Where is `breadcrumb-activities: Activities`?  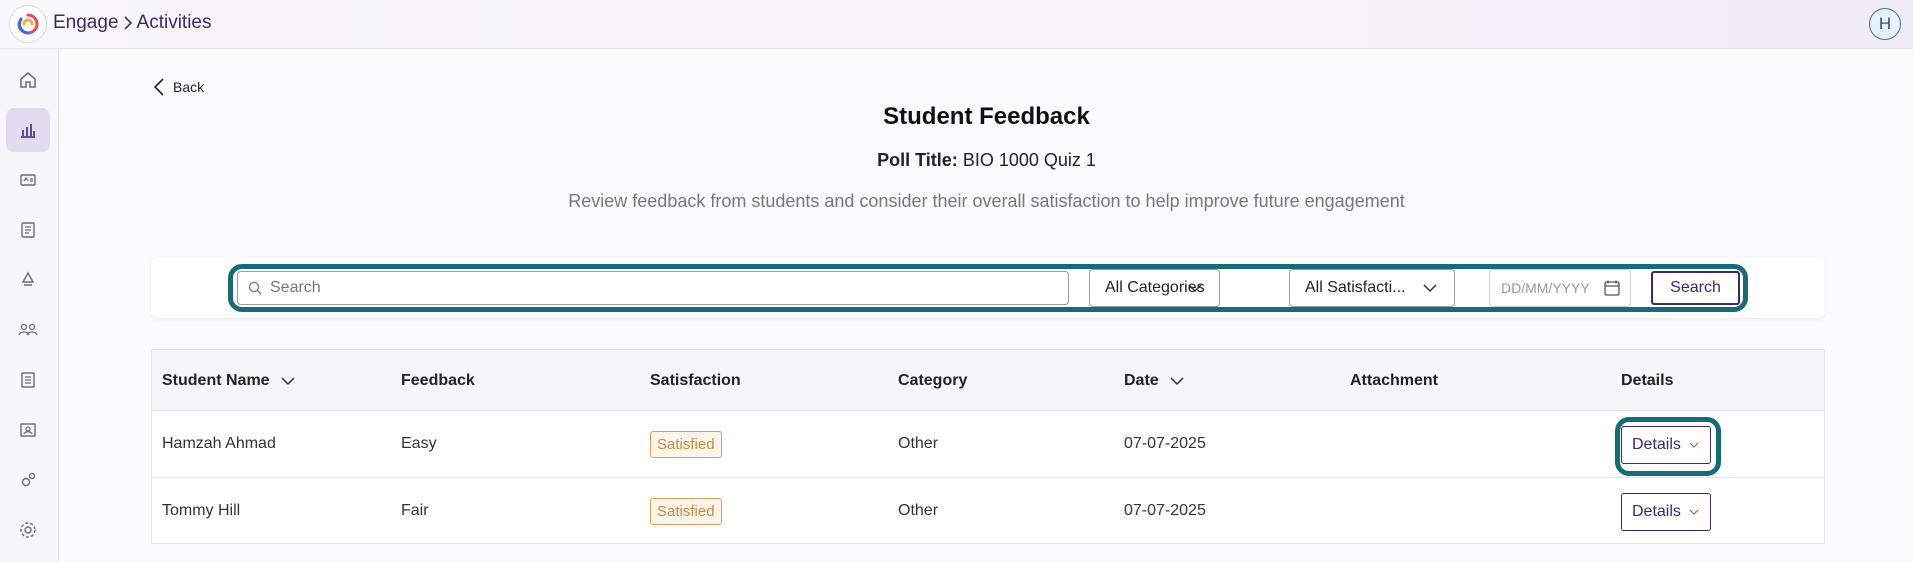
breadcrumb-activities: Activities is located at coordinates (174, 22).